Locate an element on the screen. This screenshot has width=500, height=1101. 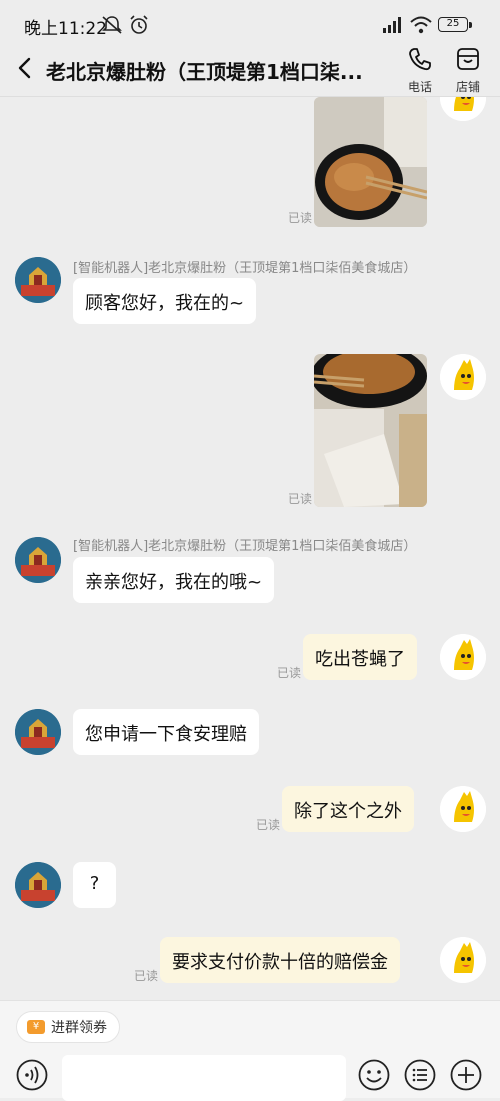
ticket-icon: ¥ is located at coordinates (36, 1027).